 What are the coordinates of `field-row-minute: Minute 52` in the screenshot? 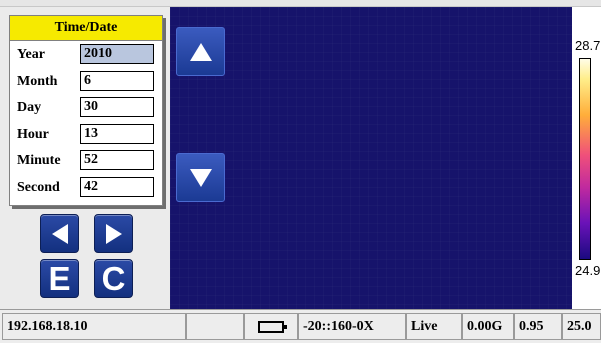 It's located at (86, 160).